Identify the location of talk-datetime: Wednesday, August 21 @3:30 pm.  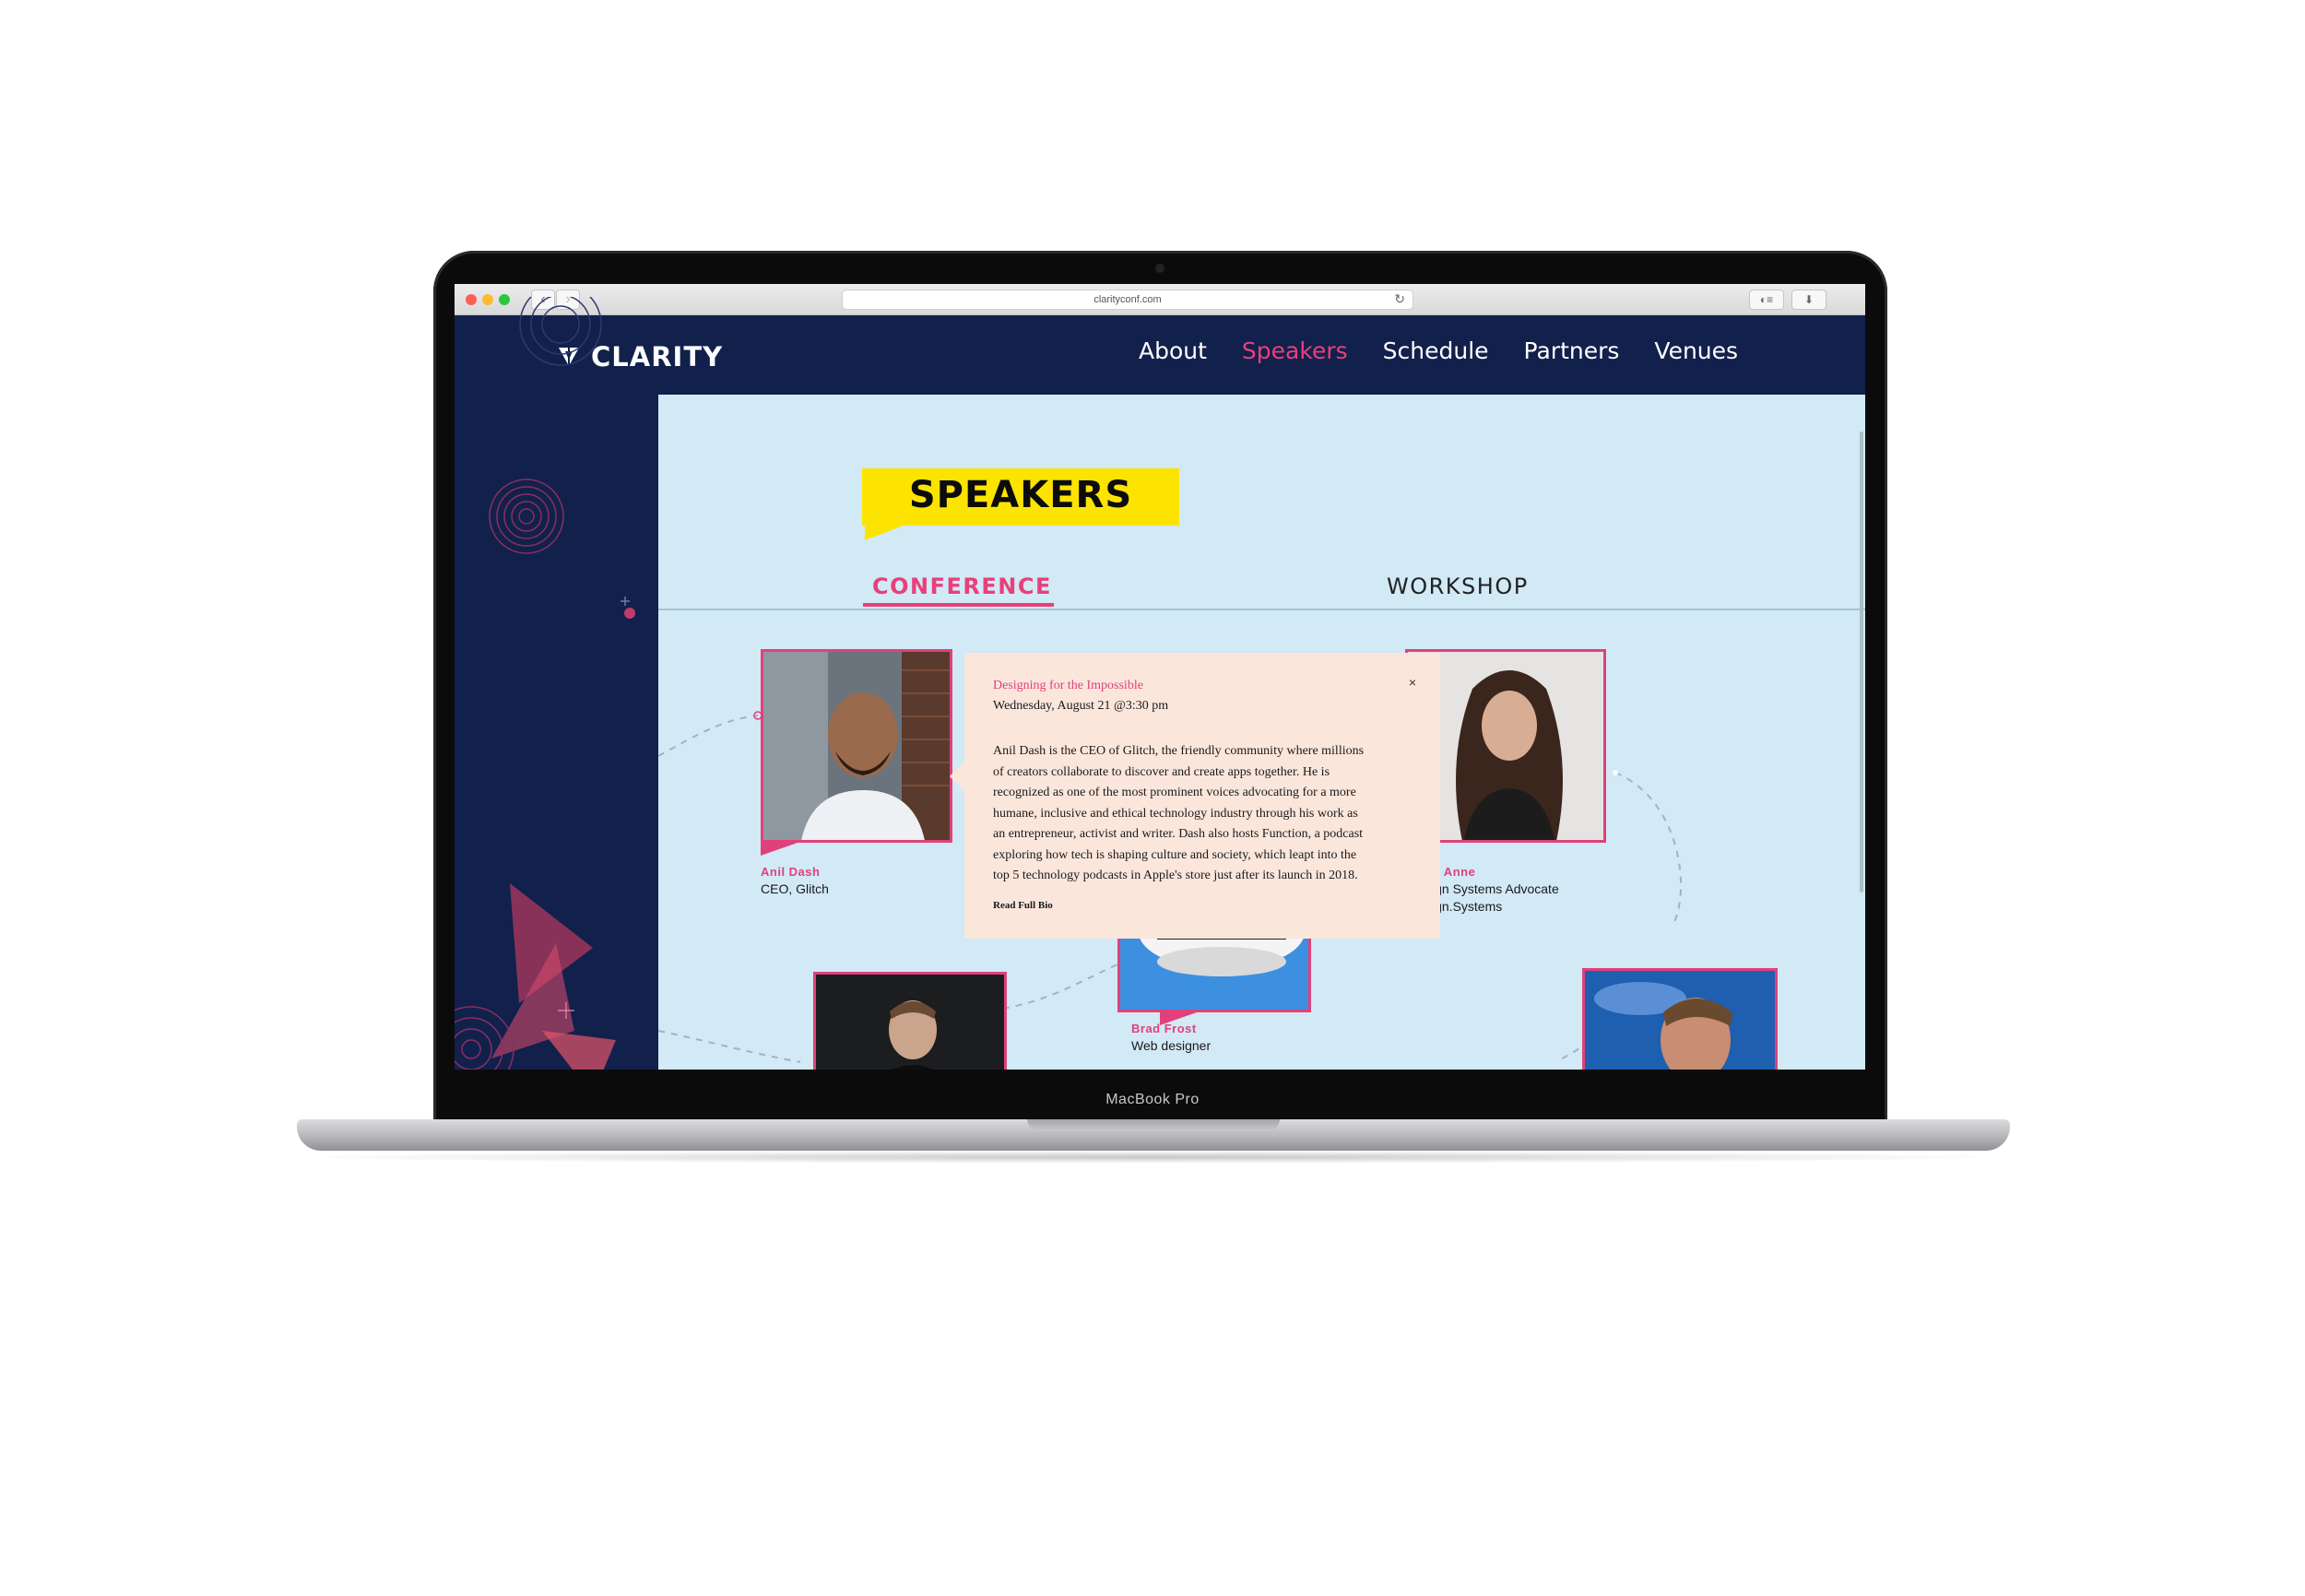
(1081, 706).